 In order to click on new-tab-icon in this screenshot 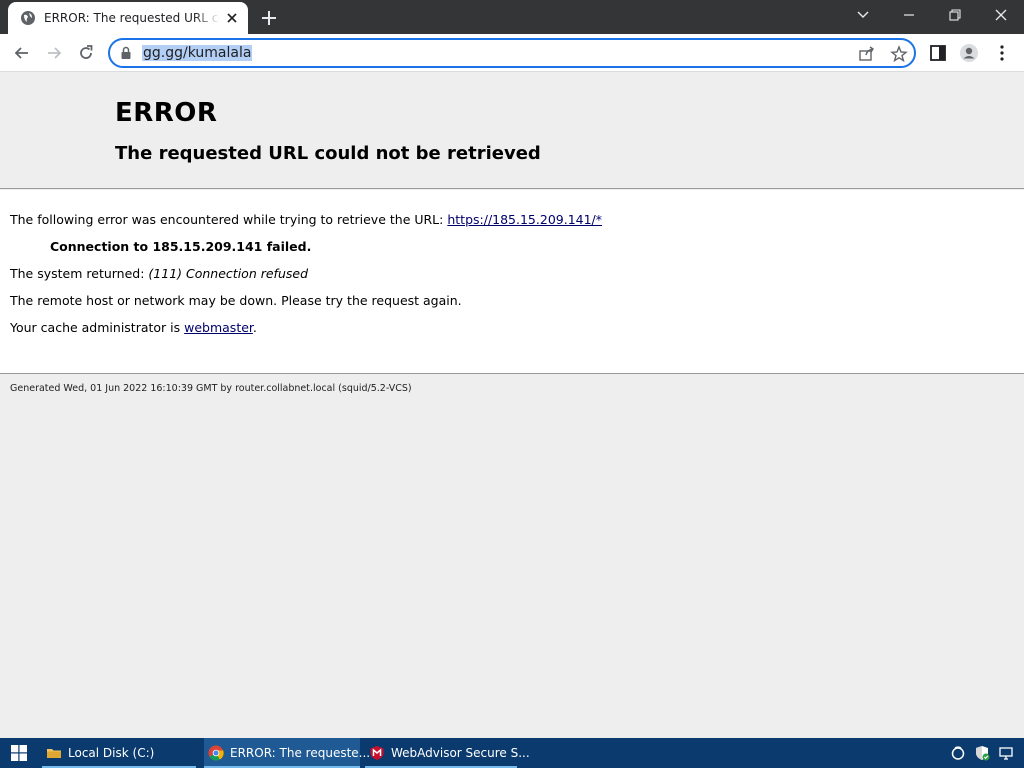, I will do `click(269, 18)`.